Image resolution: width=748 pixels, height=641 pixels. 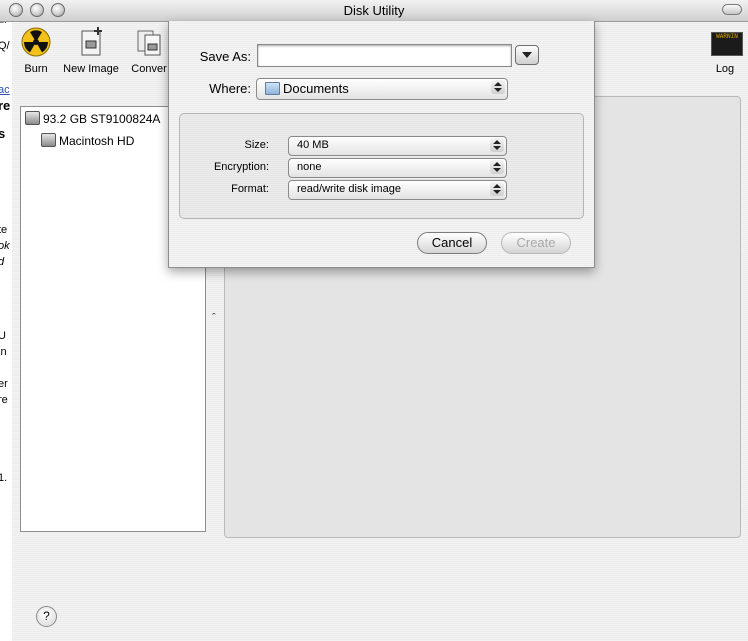 I want to click on format-popup: read/write disk image, so click(x=397, y=190).